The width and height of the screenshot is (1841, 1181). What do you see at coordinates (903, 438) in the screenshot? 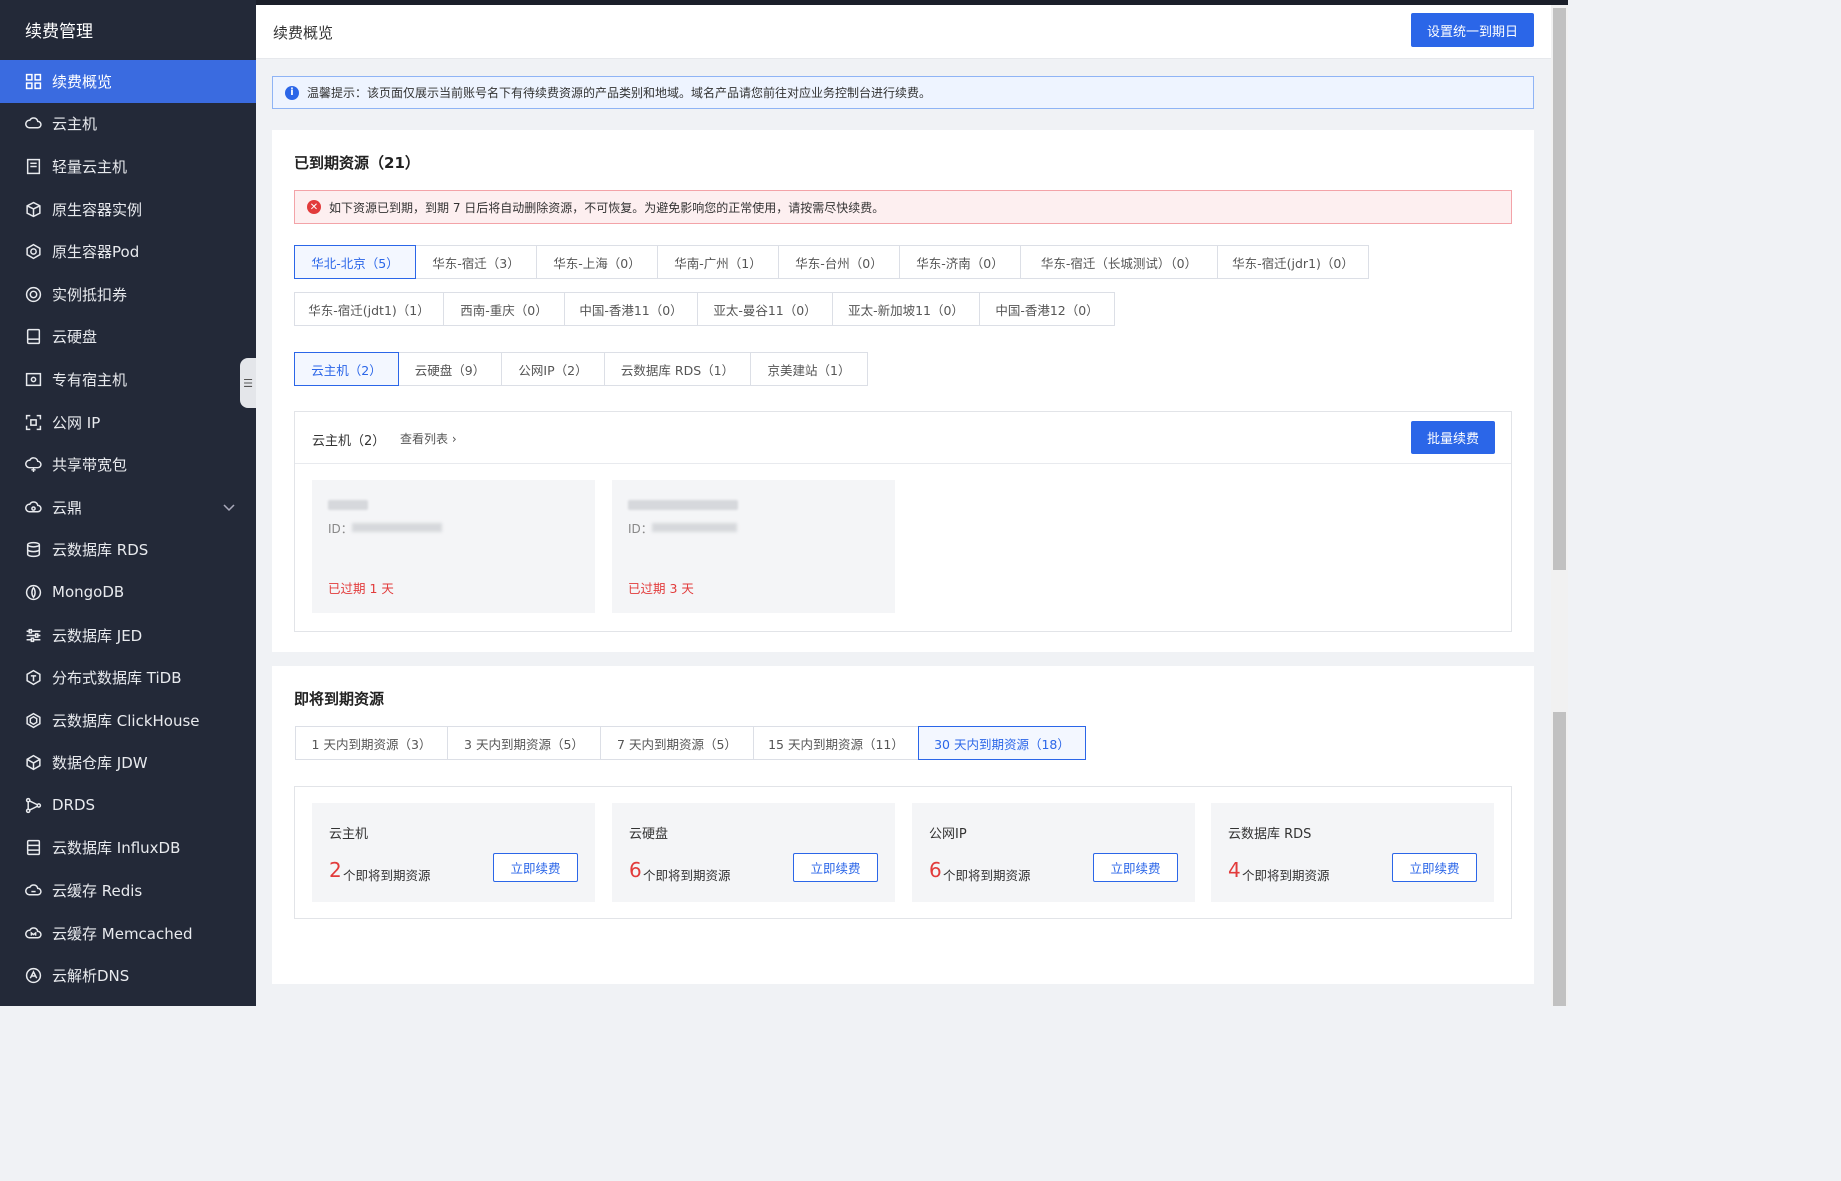
I see `resource-list-header: 云主机（2） 查看列表 › 批量续费` at bounding box center [903, 438].